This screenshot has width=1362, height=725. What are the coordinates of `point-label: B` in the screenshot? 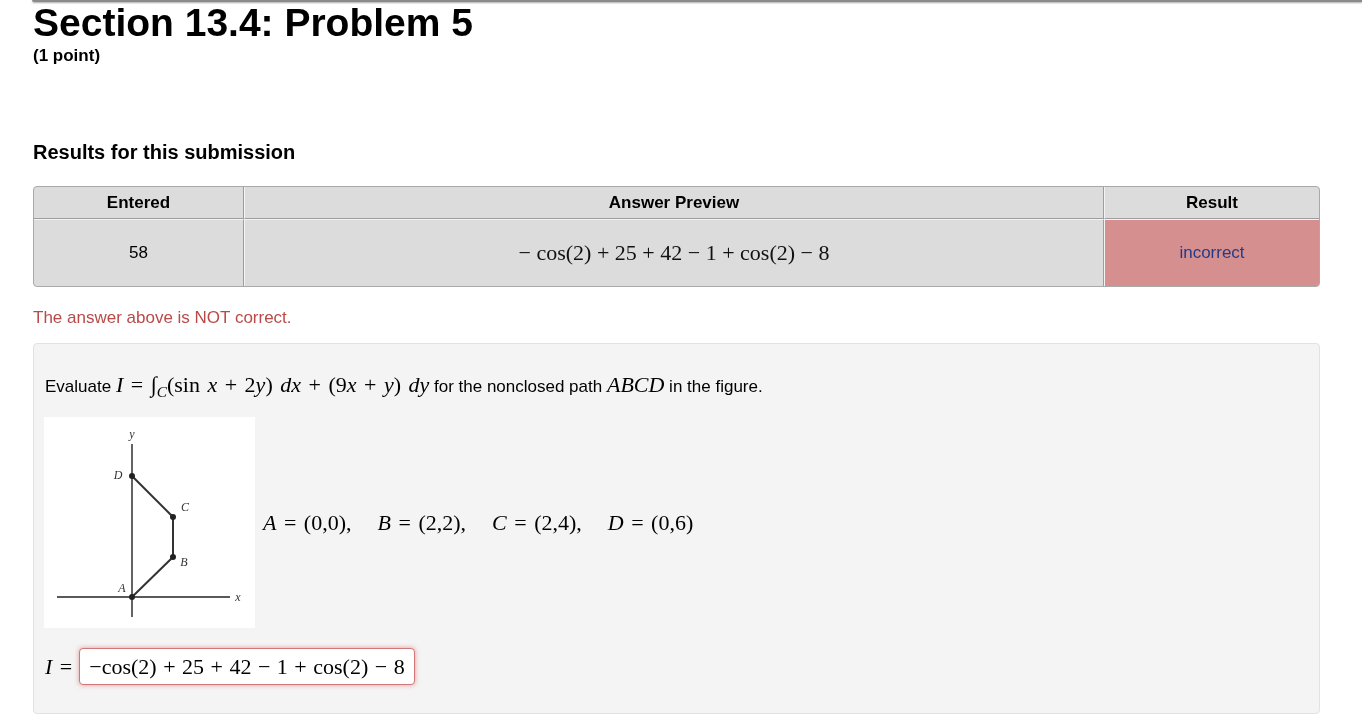 It's located at (184, 562).